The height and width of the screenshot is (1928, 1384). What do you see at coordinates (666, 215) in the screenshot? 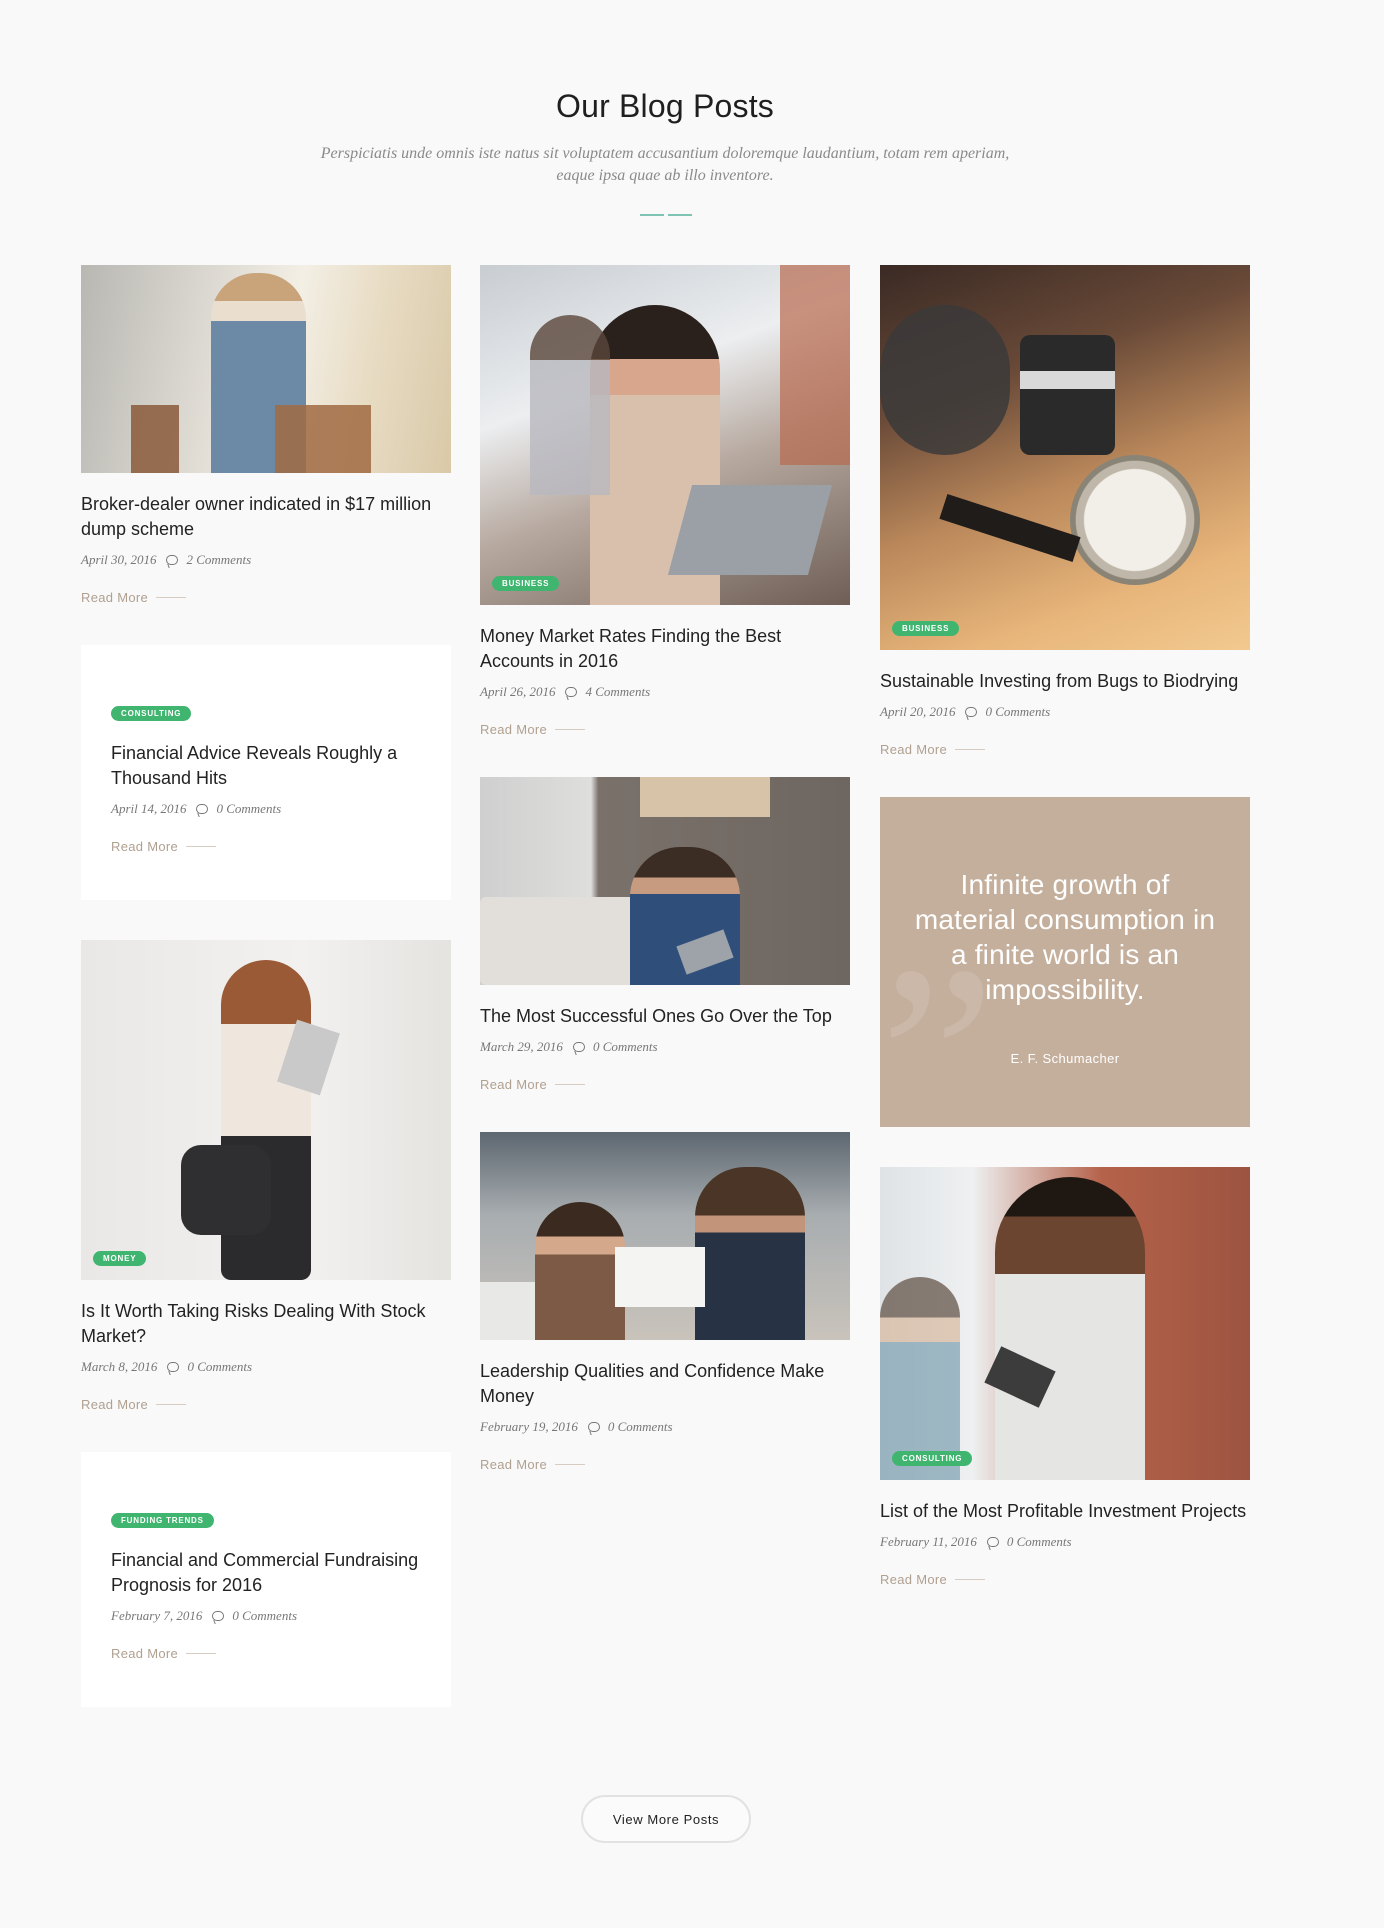
I see `title-divider` at bounding box center [666, 215].